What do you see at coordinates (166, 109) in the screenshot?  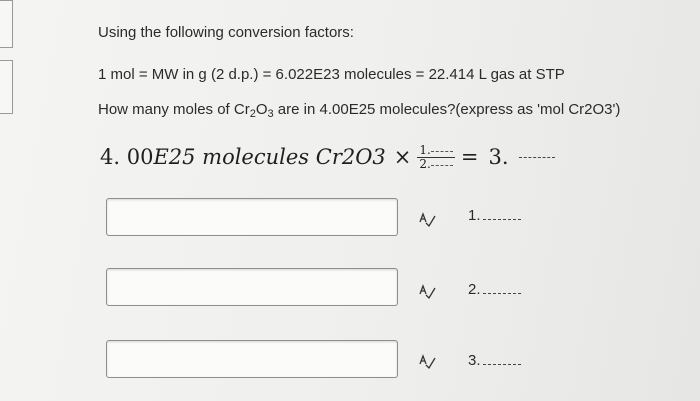 I see `prompt-before: How many moles of` at bounding box center [166, 109].